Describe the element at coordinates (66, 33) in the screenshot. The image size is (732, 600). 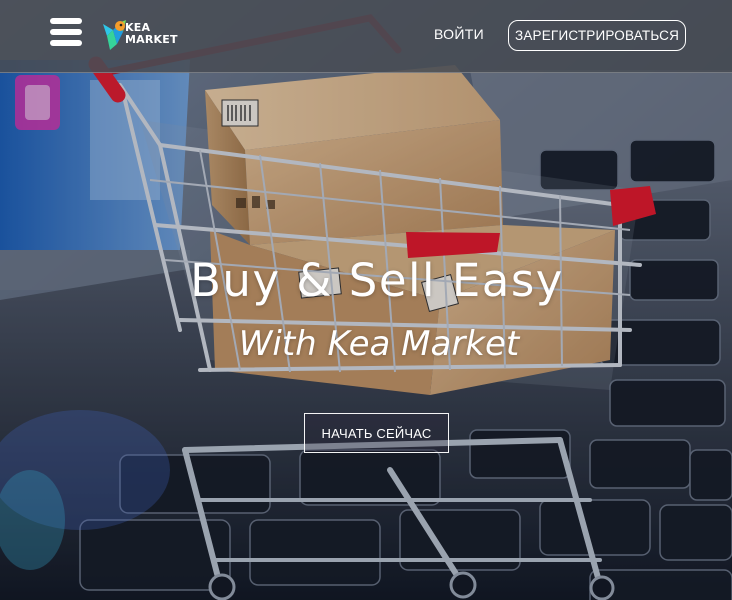
I see `hamburger-menu-icon` at that location.